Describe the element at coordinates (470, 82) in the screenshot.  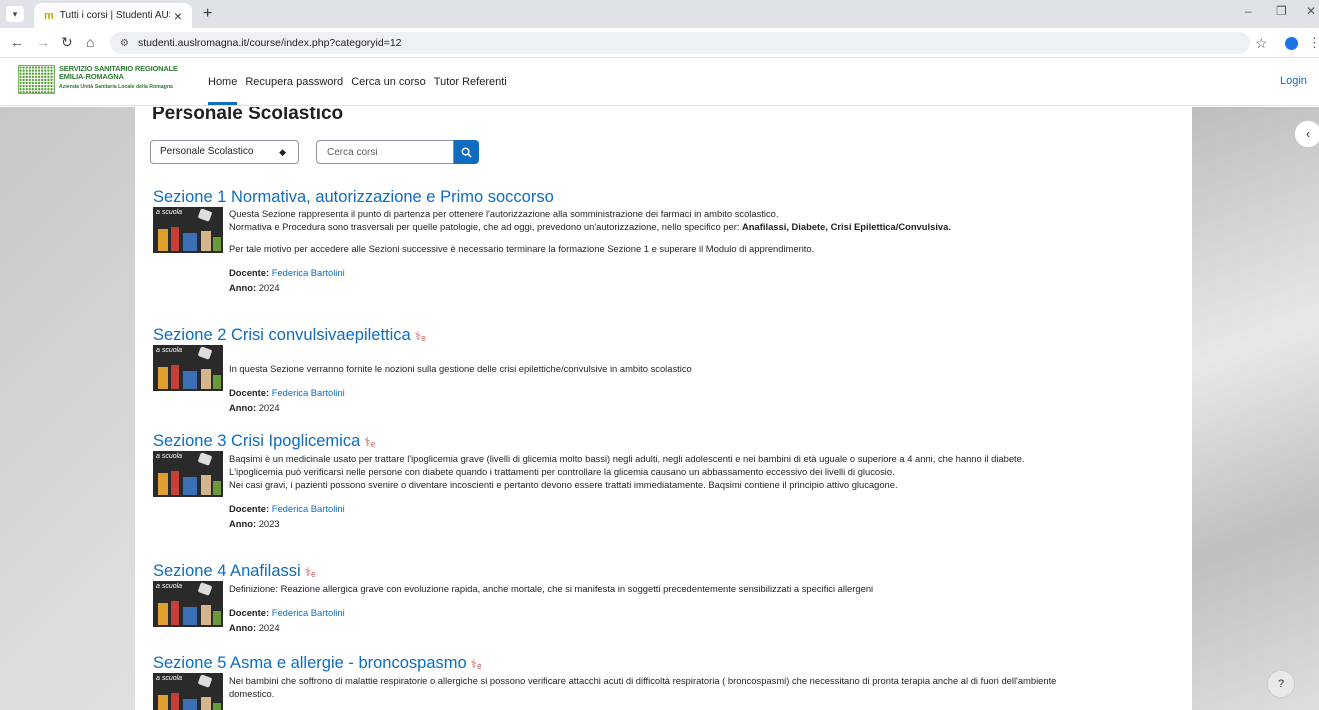
I see `nav-tutor-referenti: Tutor Referenti` at that location.